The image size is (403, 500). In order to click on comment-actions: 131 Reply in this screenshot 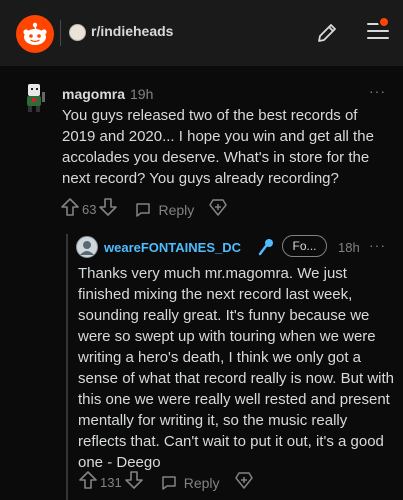, I will do `click(166, 482)`.